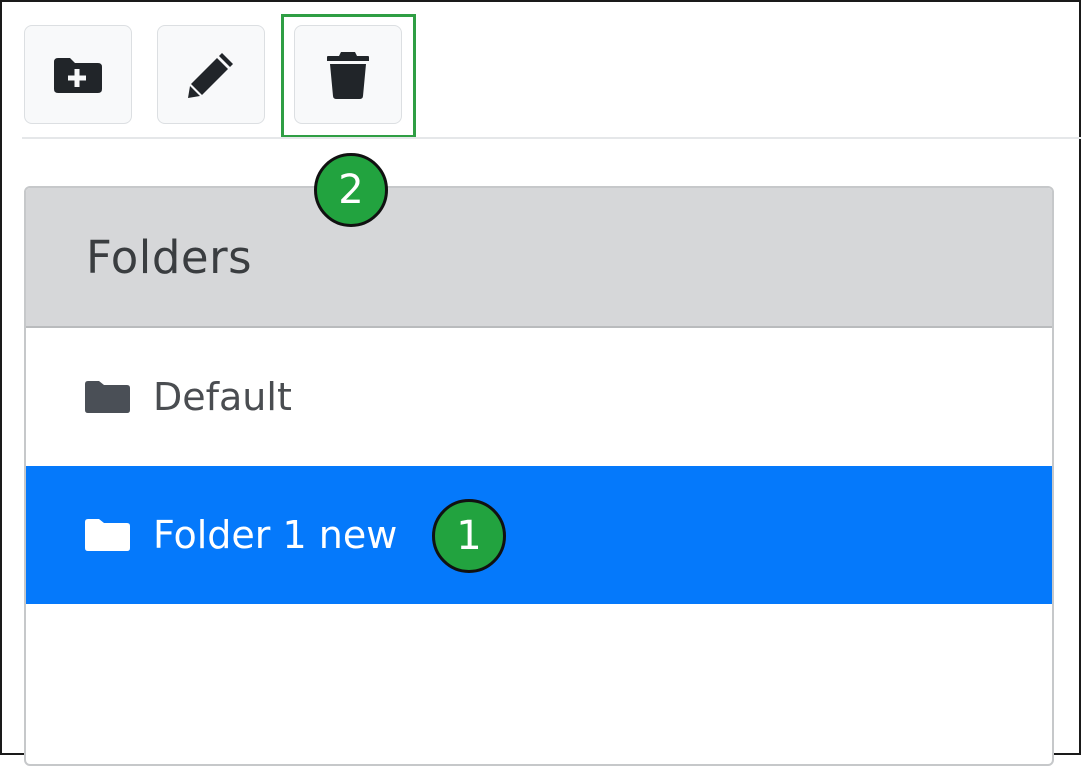 This screenshot has width=1081, height=766. I want to click on toolbar-divider, so click(551, 138).